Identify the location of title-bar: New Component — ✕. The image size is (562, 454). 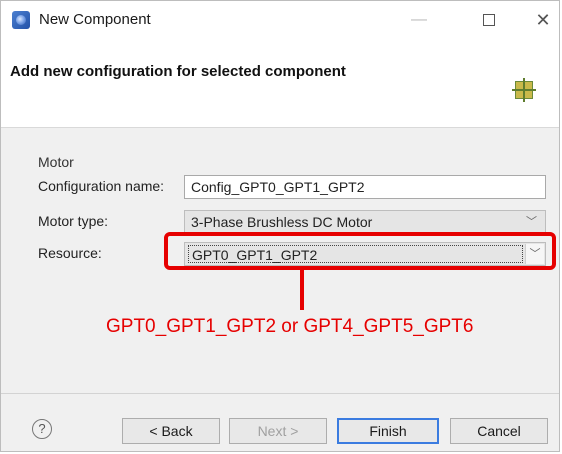
(280, 20).